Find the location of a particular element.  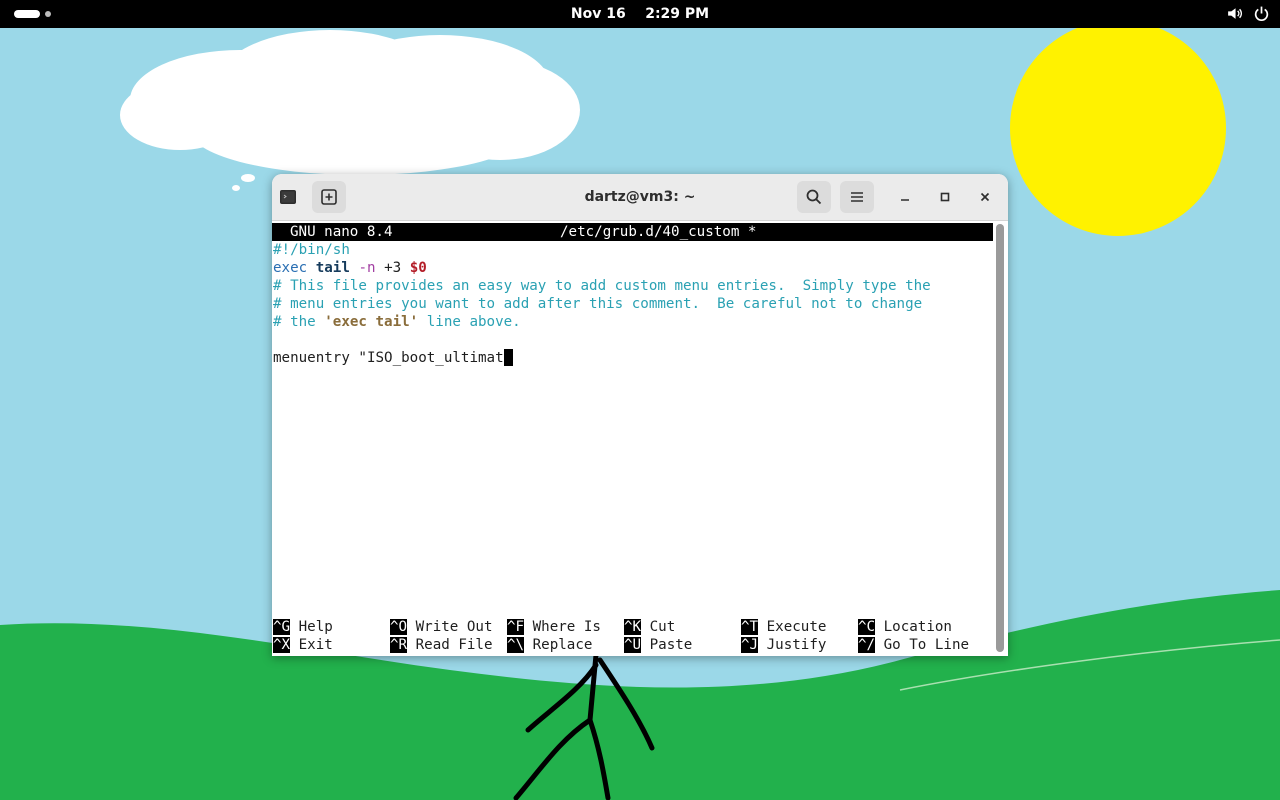

maximize-button is located at coordinates (945, 197).